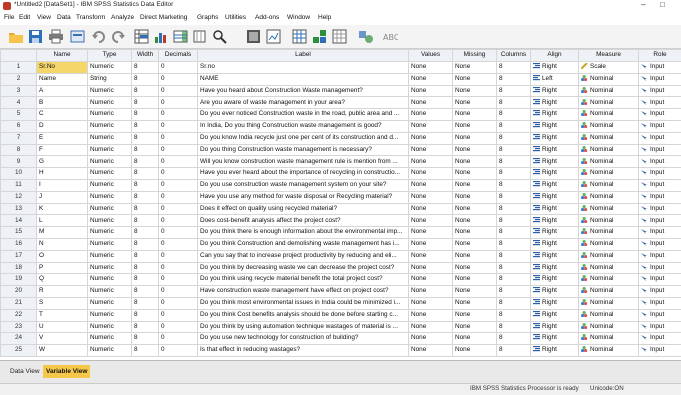 This screenshot has height=395, width=681. Describe the element at coordinates (62, 209) in the screenshot. I see `cell-name: K` at that location.